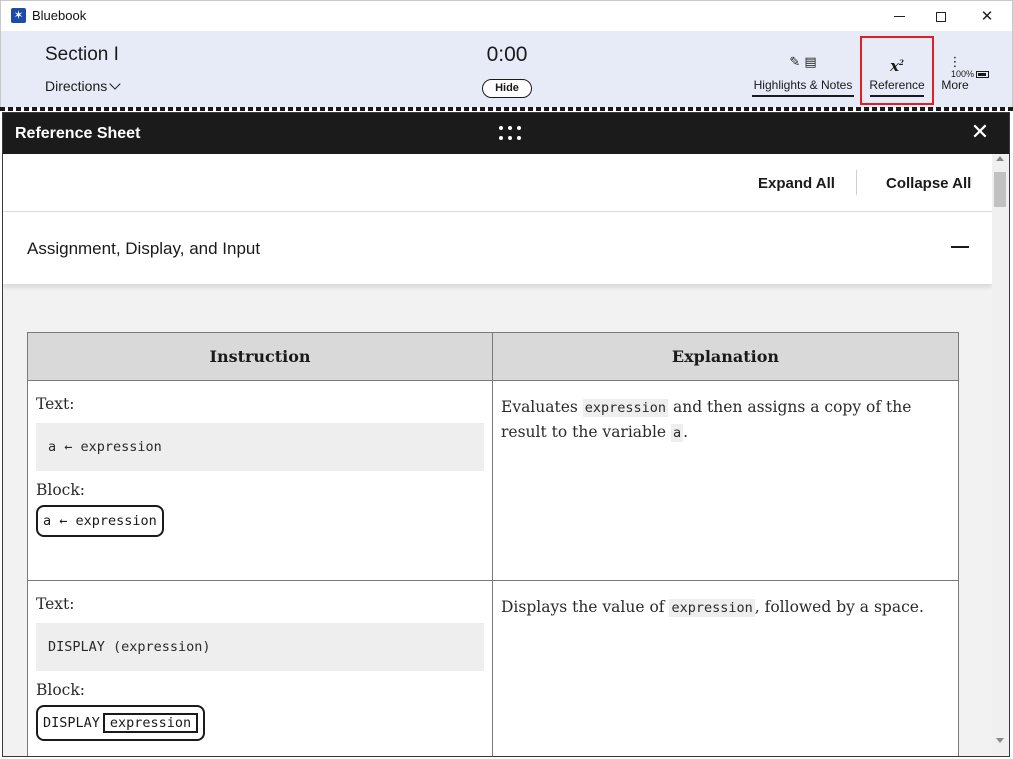 The image size is (1013, 759). Describe the element at coordinates (76, 86) in the screenshot. I see `directions-label: Directions` at that location.